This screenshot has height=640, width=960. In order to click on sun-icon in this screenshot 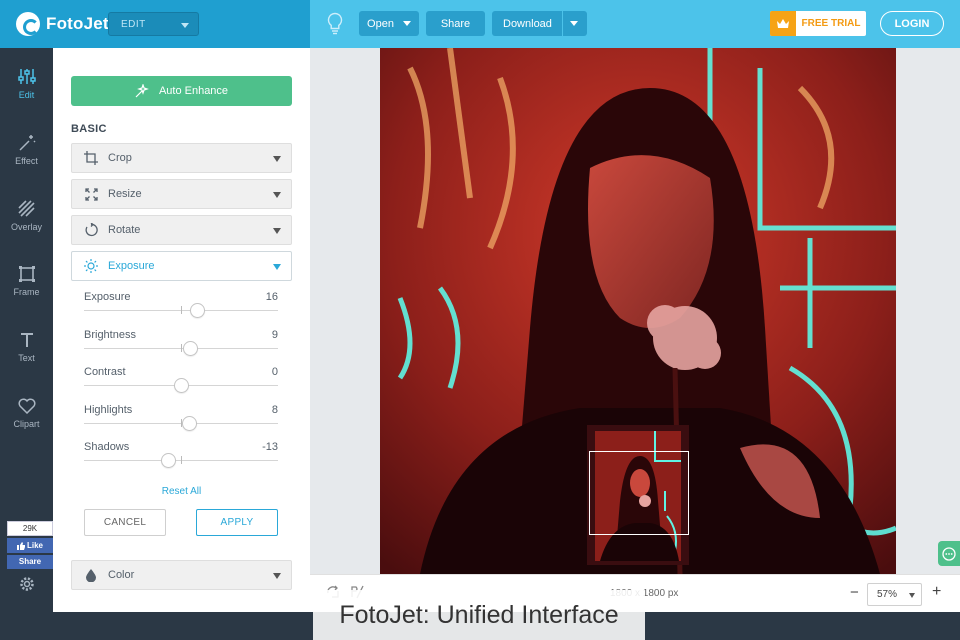, I will do `click(91, 266)`.